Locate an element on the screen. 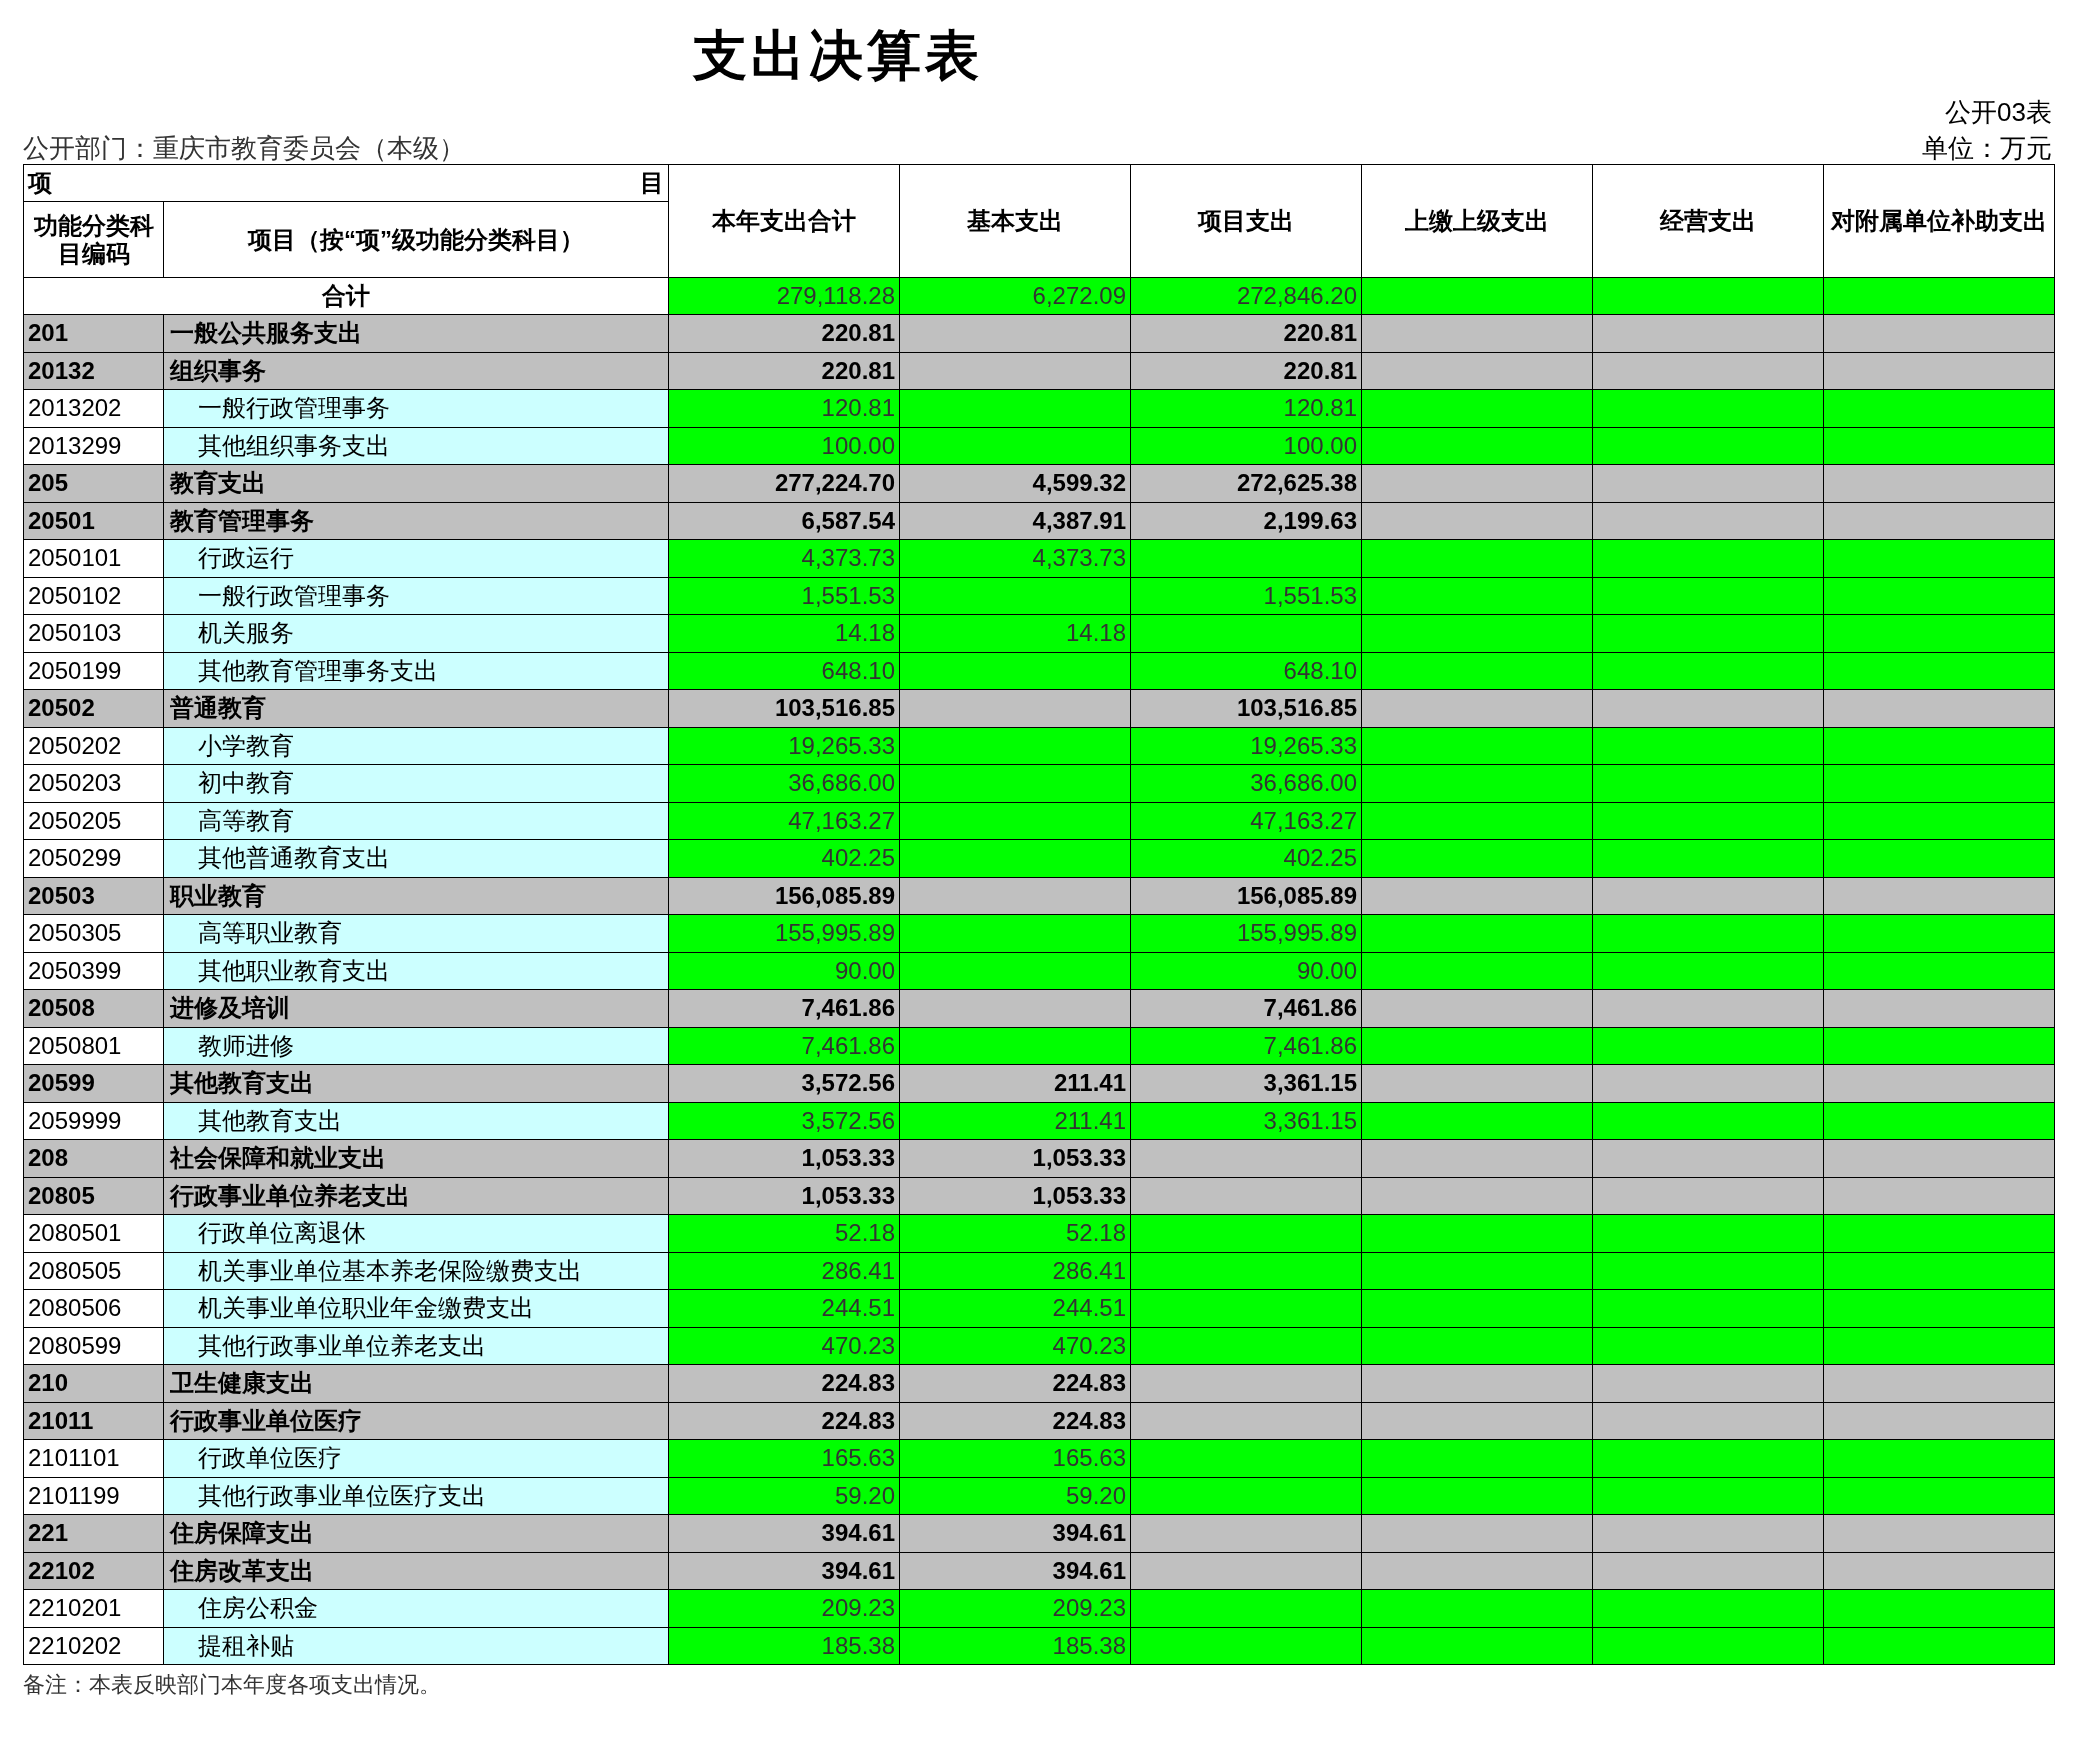 This screenshot has width=2076, height=1759. table-cell: 201 is located at coordinates (93, 333).